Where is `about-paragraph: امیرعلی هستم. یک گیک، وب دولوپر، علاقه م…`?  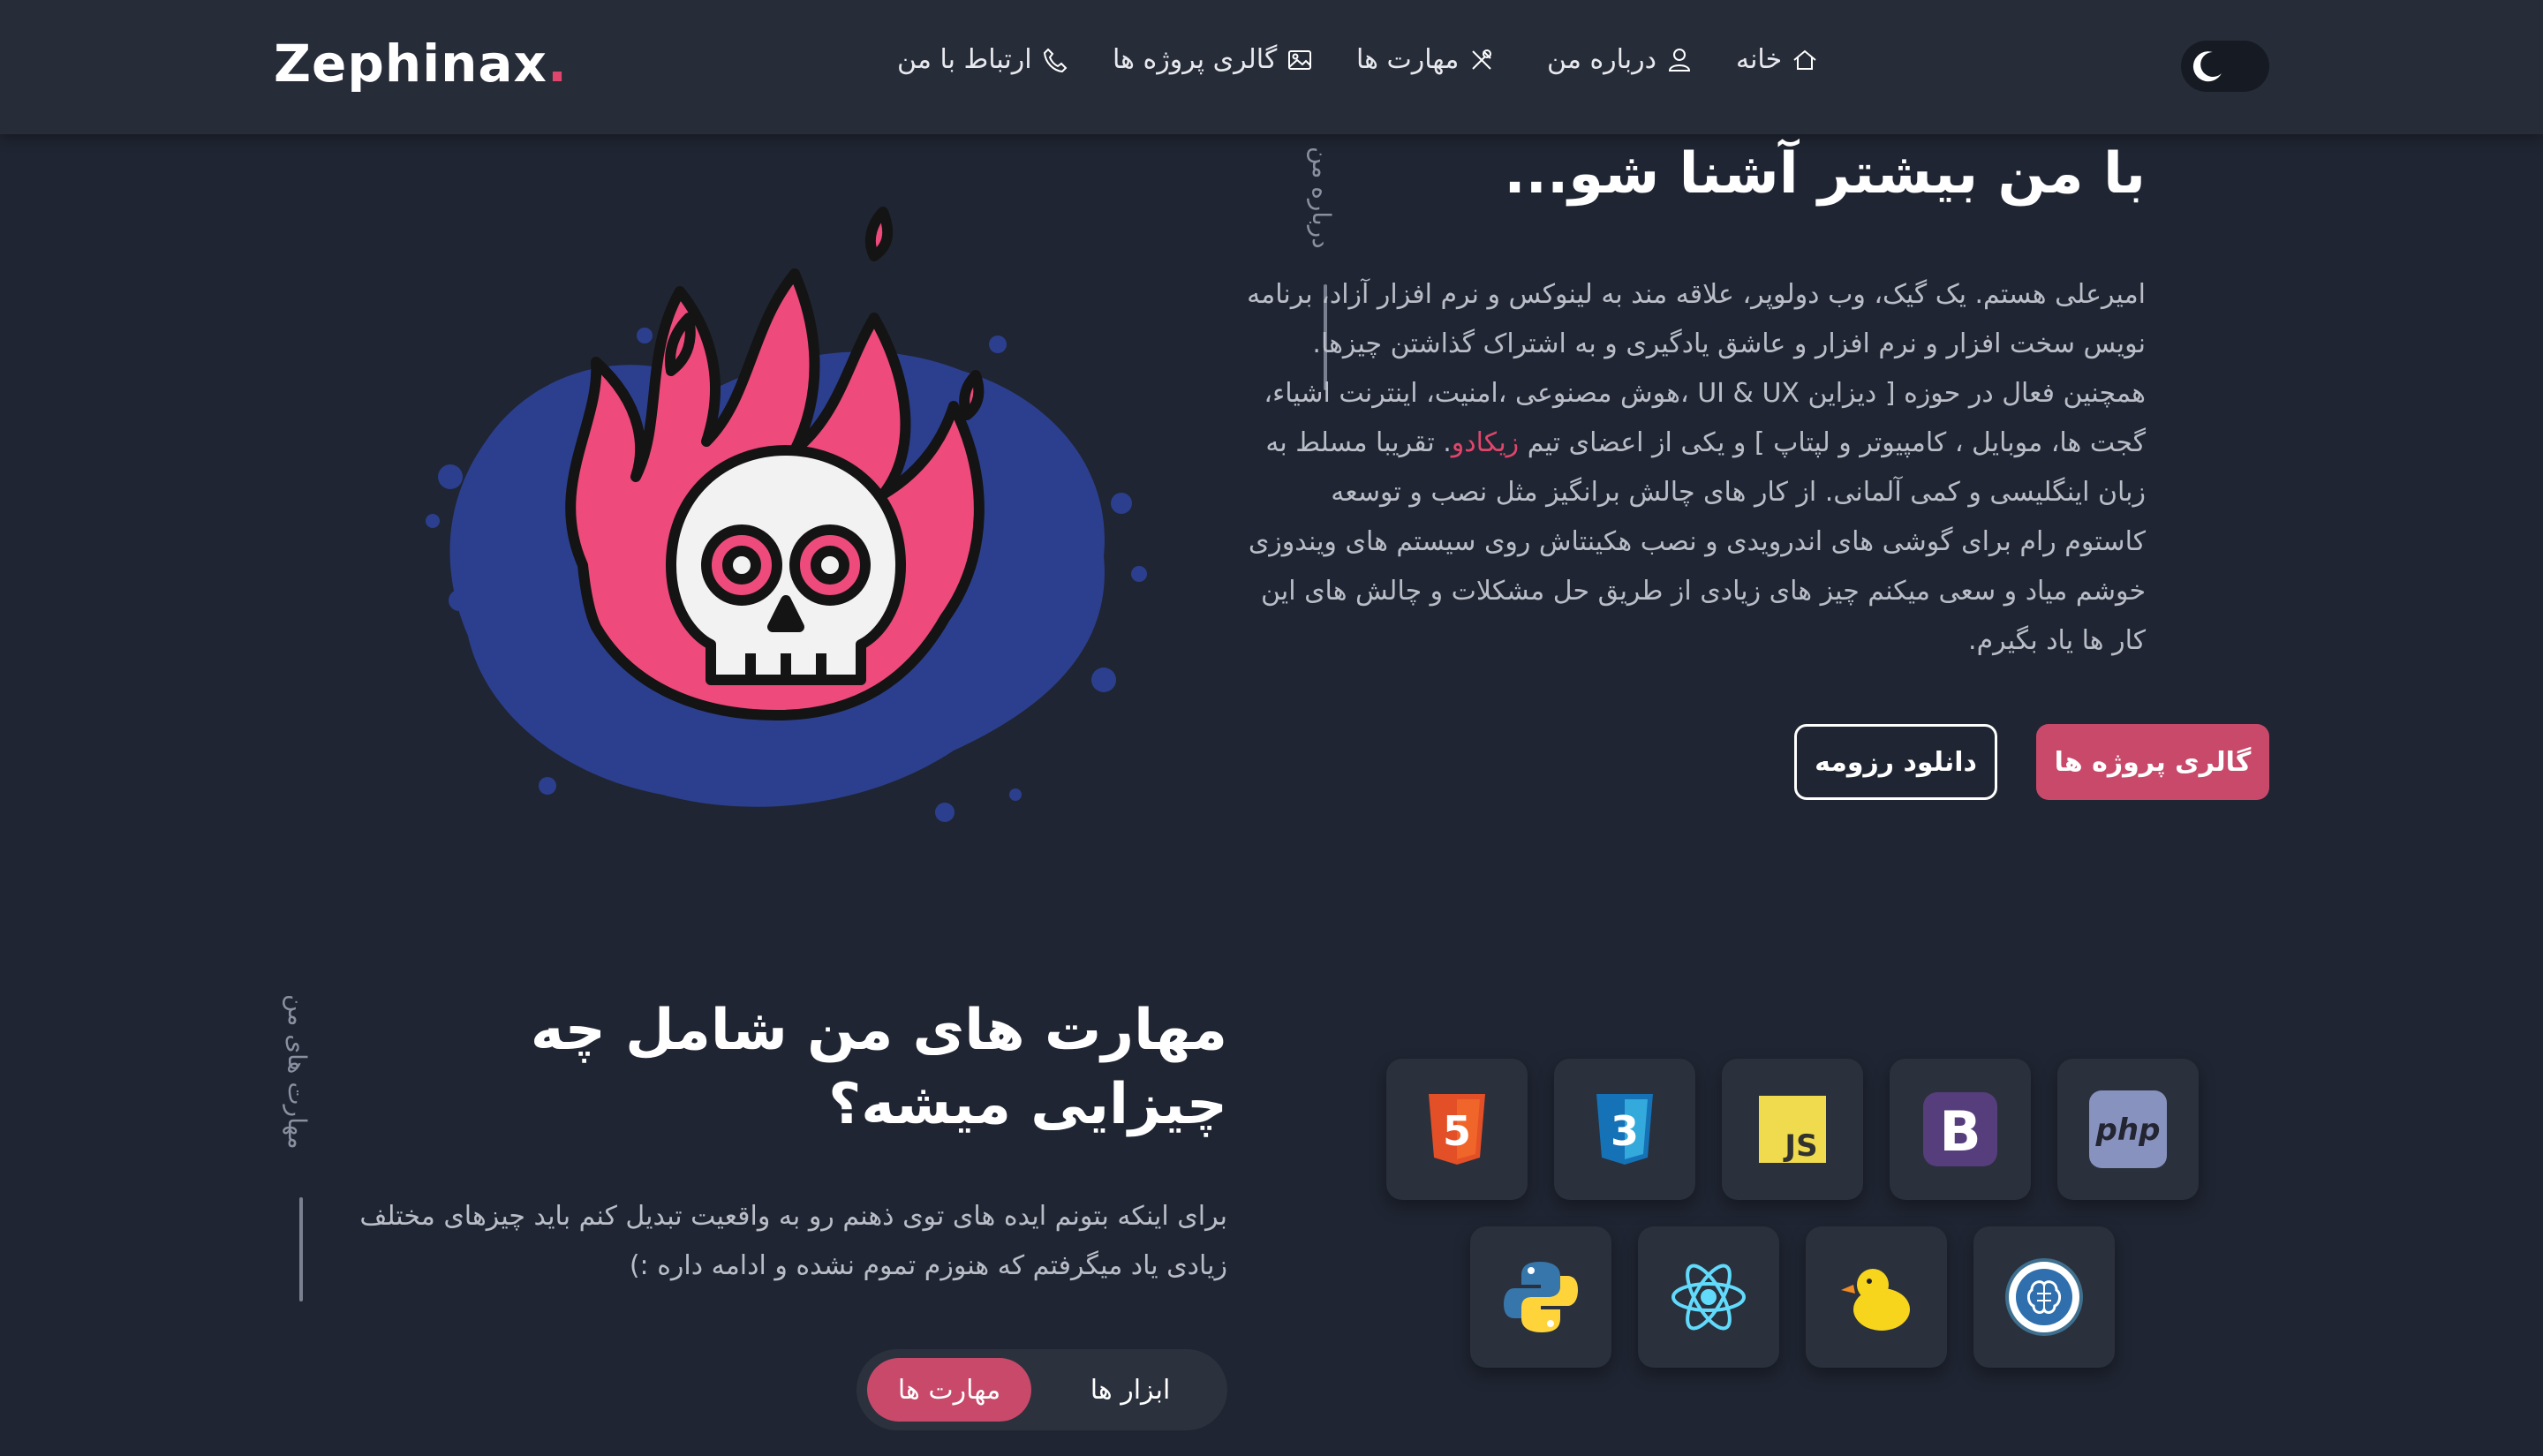
about-paragraph: امیرعلی هستم. یک گیک، وب دولوپر، علاقه م… is located at coordinates (1696, 468).